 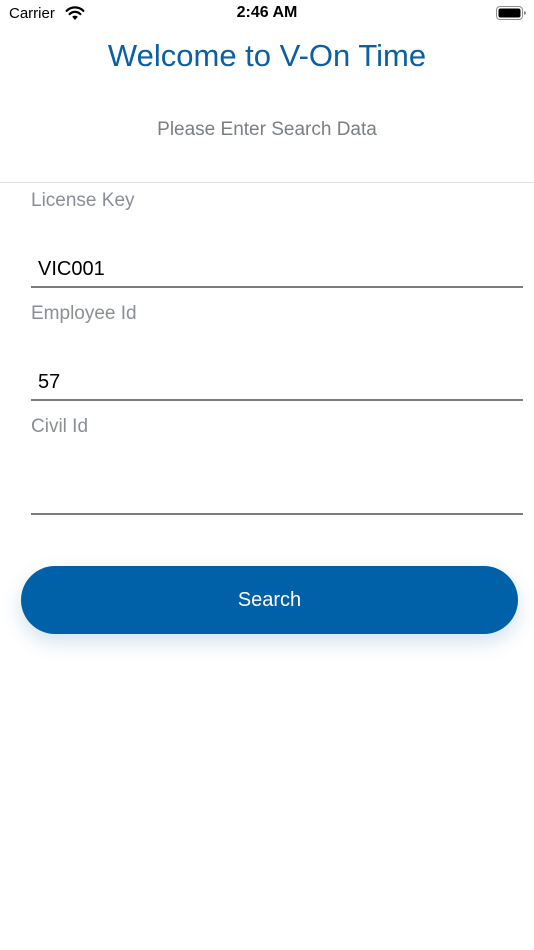 What do you see at coordinates (277, 270) in the screenshot?
I see `license-key-input` at bounding box center [277, 270].